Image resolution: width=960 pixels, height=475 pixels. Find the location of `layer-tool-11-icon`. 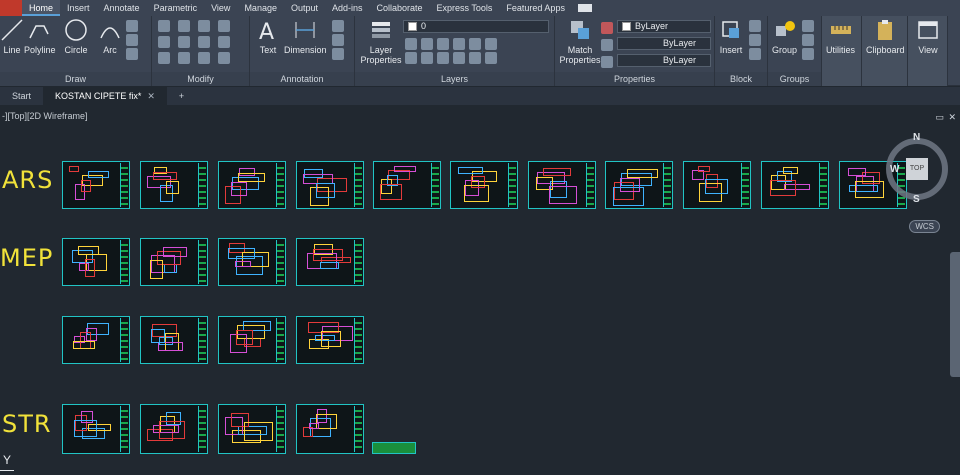

layer-tool-11-icon is located at coordinates (475, 58).